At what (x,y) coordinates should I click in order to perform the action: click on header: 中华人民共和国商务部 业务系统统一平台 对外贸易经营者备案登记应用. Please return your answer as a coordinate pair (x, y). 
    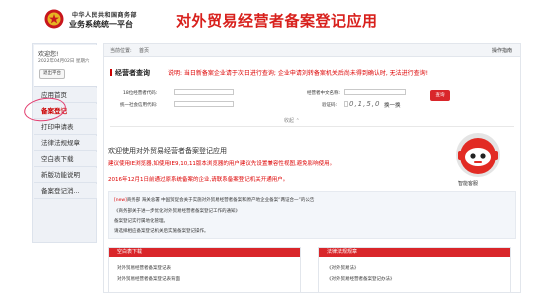
    Looking at the image, I should click on (276, 20).